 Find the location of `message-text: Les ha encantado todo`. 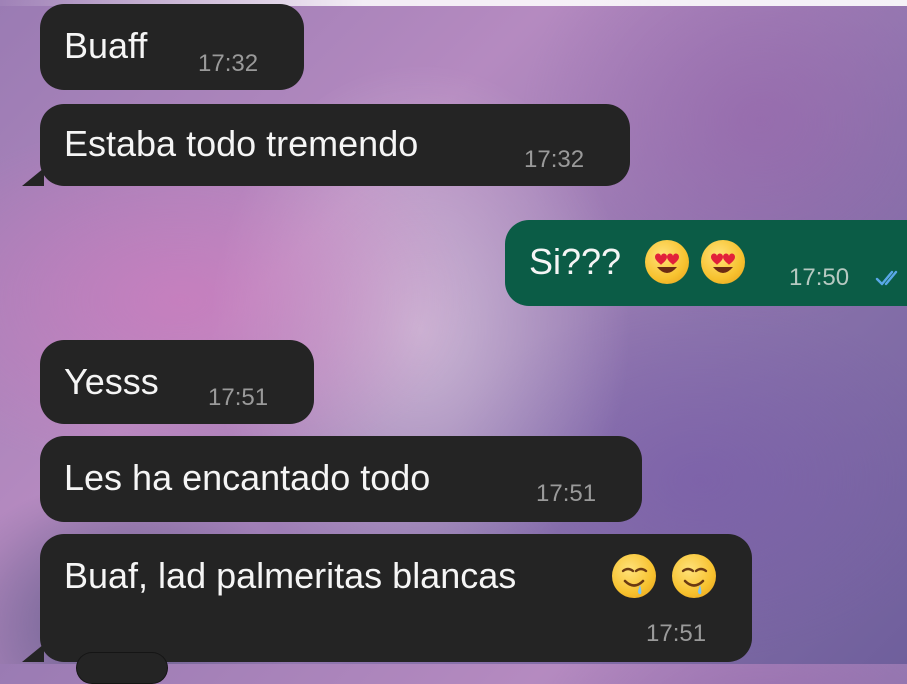

message-text: Les ha encantado todo is located at coordinates (247, 477).